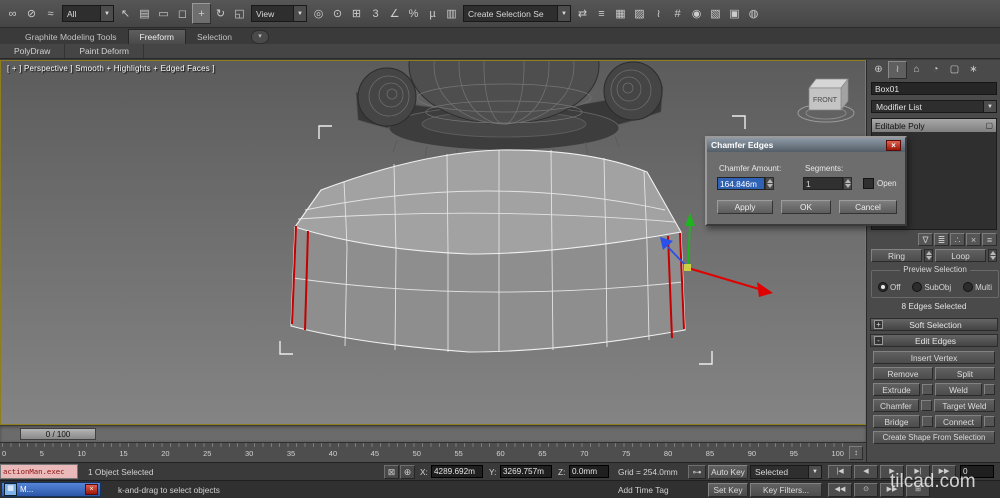  Describe the element at coordinates (866, 490) in the screenshot. I see `key-mode-toggle: ⊙` at that location.